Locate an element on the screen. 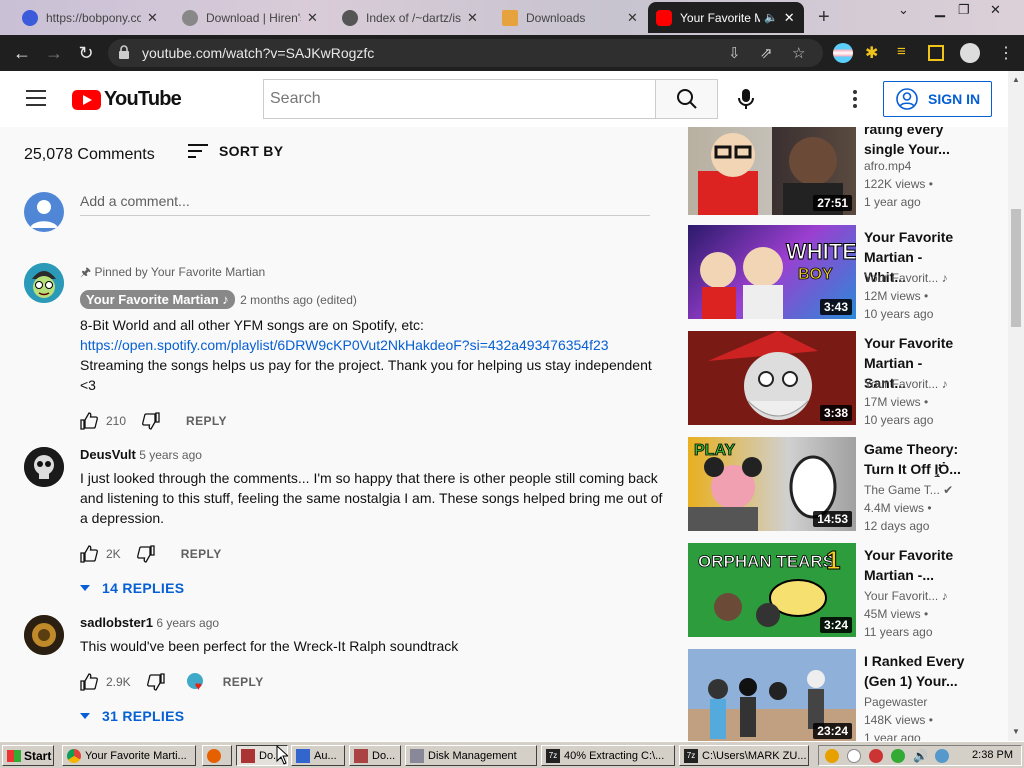 The image size is (1024, 768). channel-name: The Game T... ✔ is located at coordinates (919, 490).